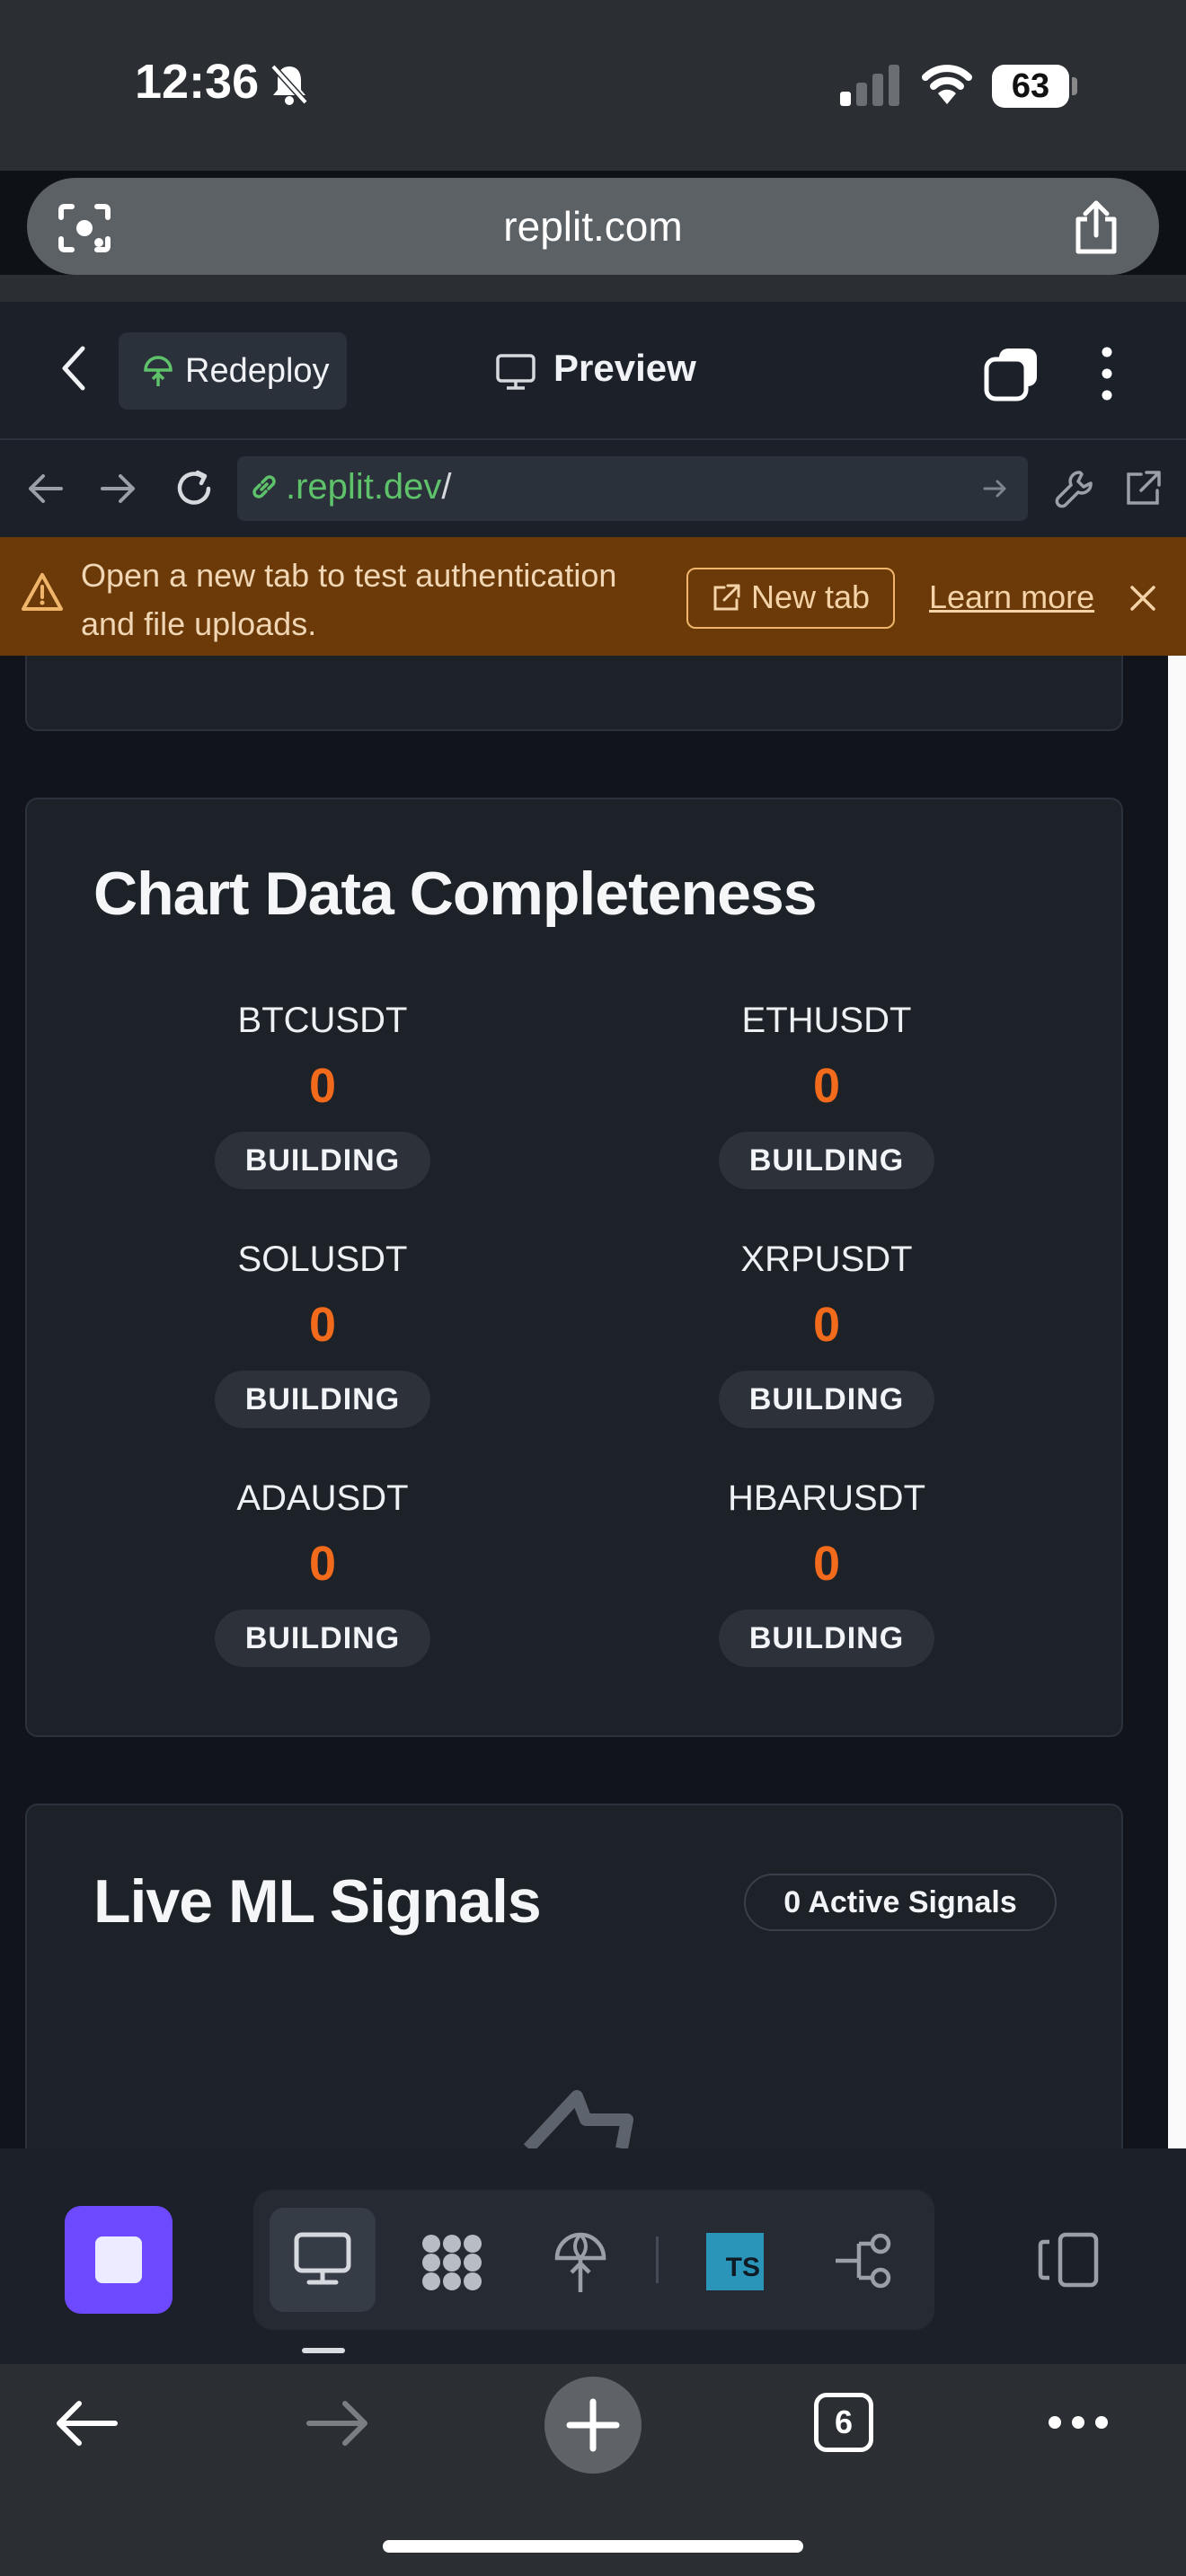 The height and width of the screenshot is (2576, 1186). Describe the element at coordinates (826, 1020) in the screenshot. I see `symbol-label: ETHUSDT` at that location.